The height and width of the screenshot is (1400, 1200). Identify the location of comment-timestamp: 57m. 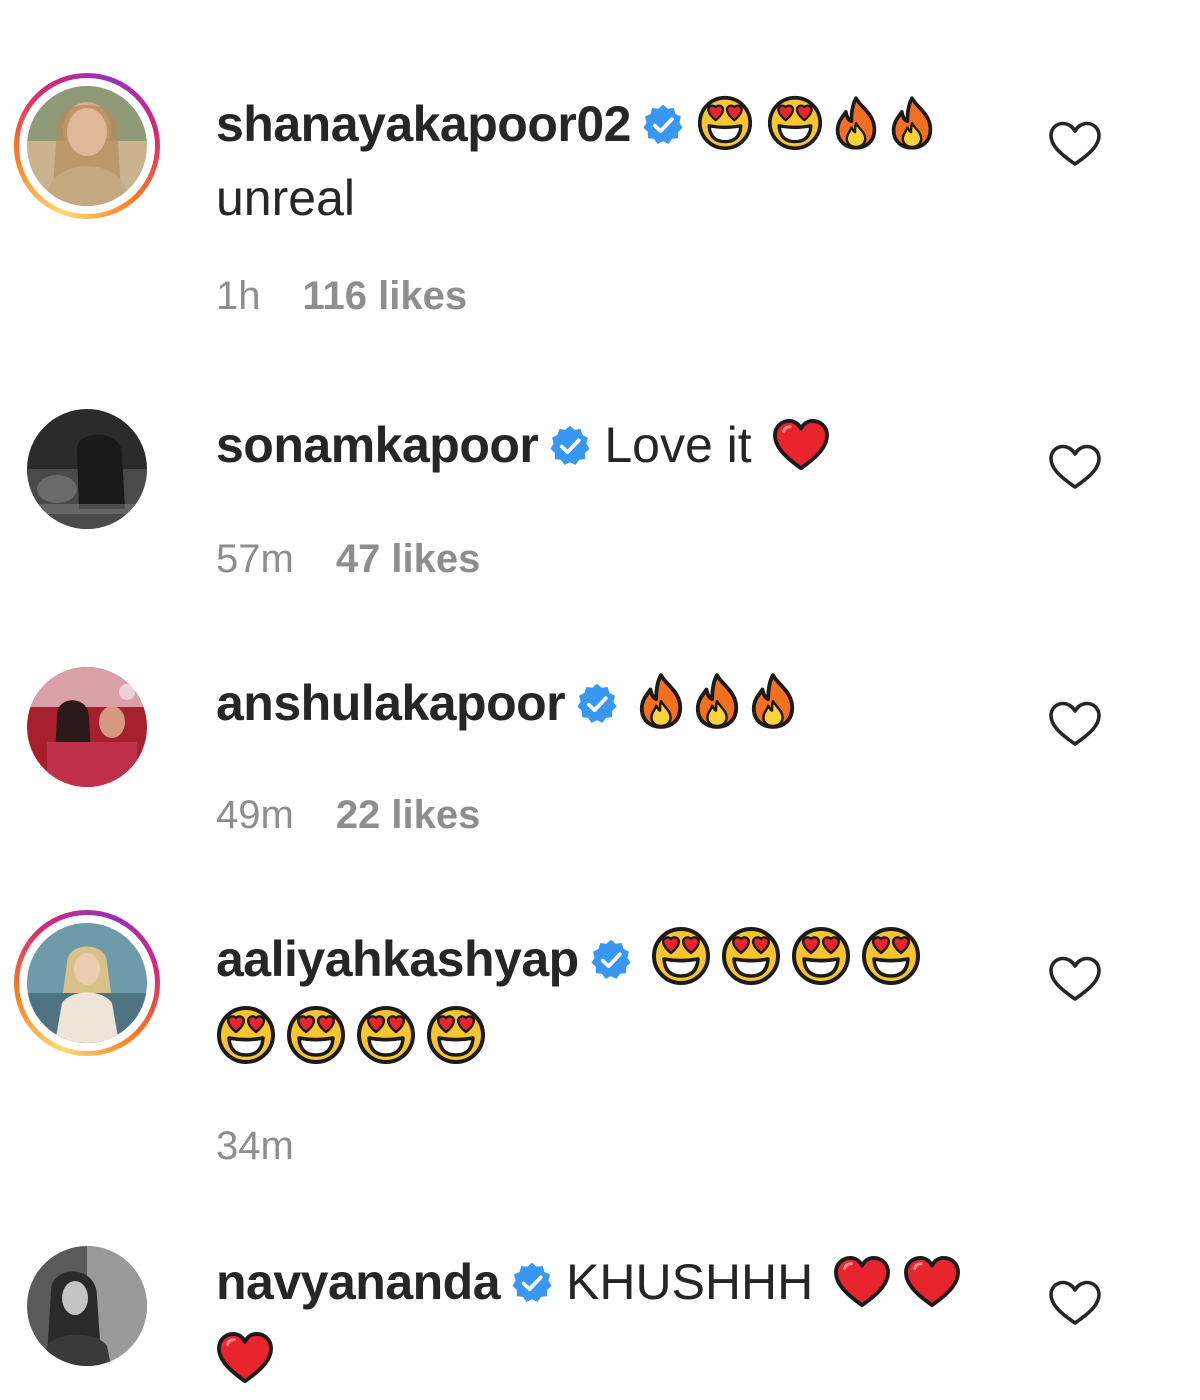
(255, 559).